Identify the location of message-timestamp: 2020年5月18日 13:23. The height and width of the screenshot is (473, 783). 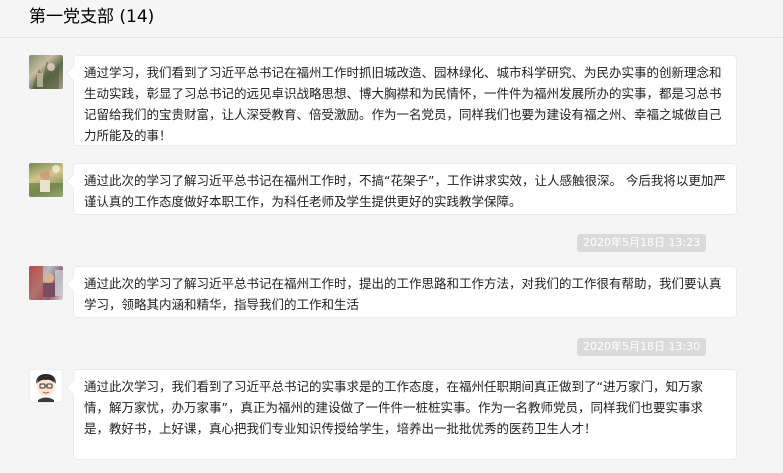
(642, 243).